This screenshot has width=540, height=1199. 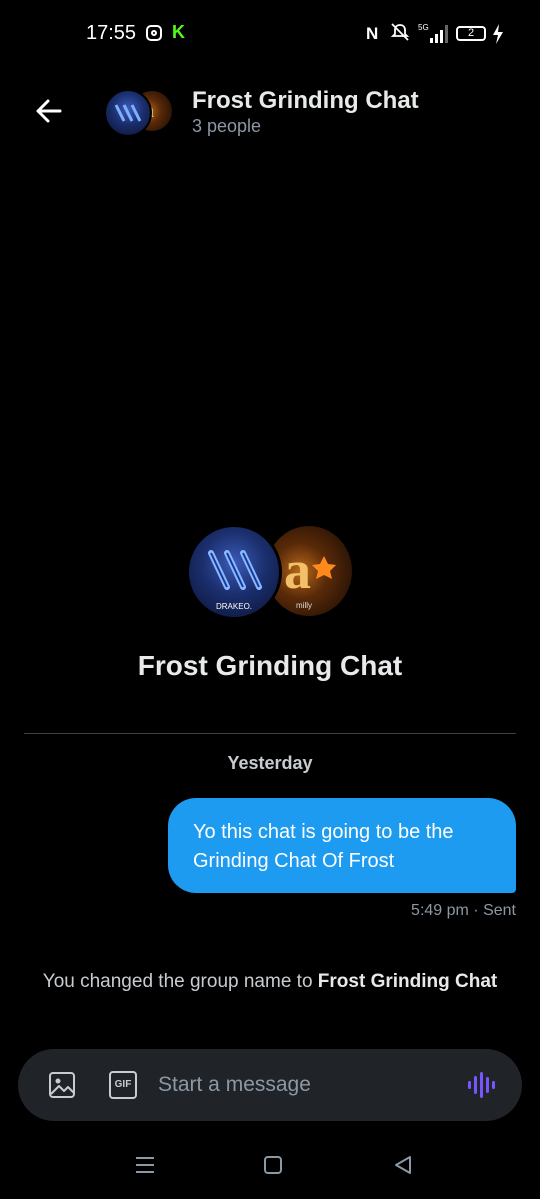 I want to click on nav-home-icon, so click(x=273, y=1165).